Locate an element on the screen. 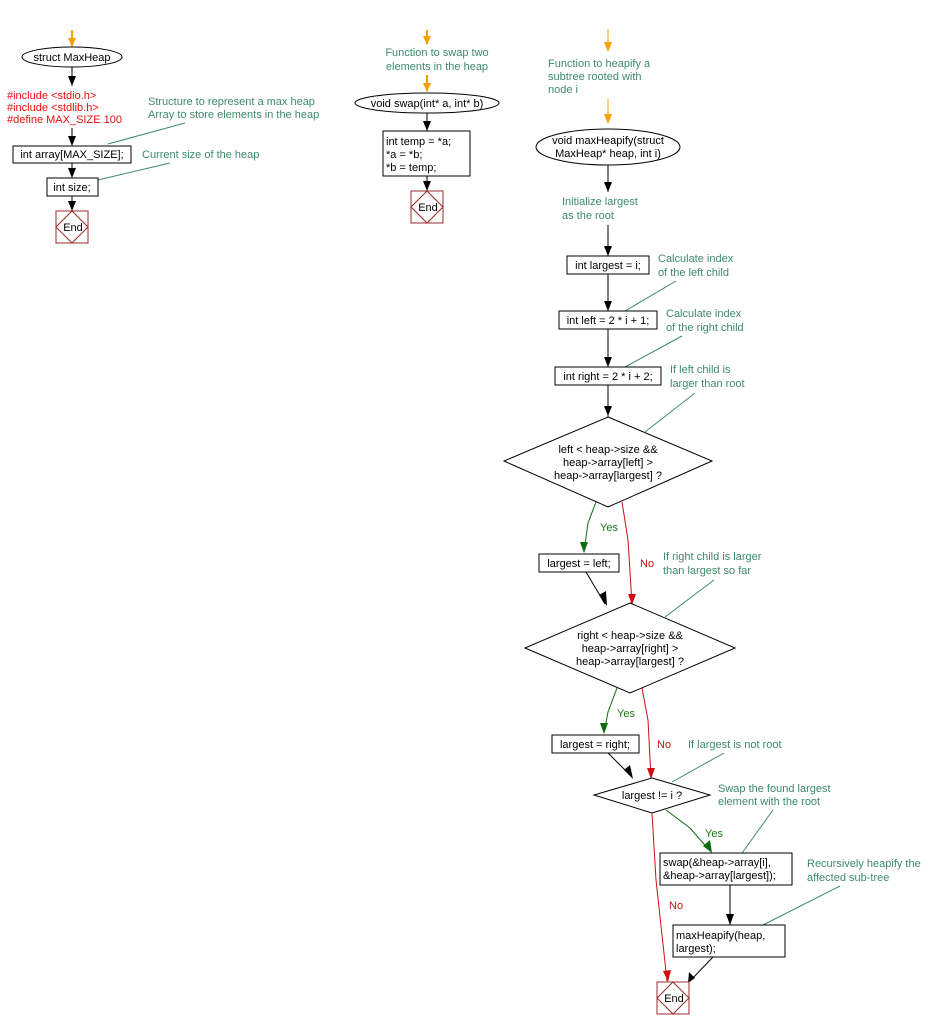  comment-line: Function to swap two is located at coordinates (436, 53).